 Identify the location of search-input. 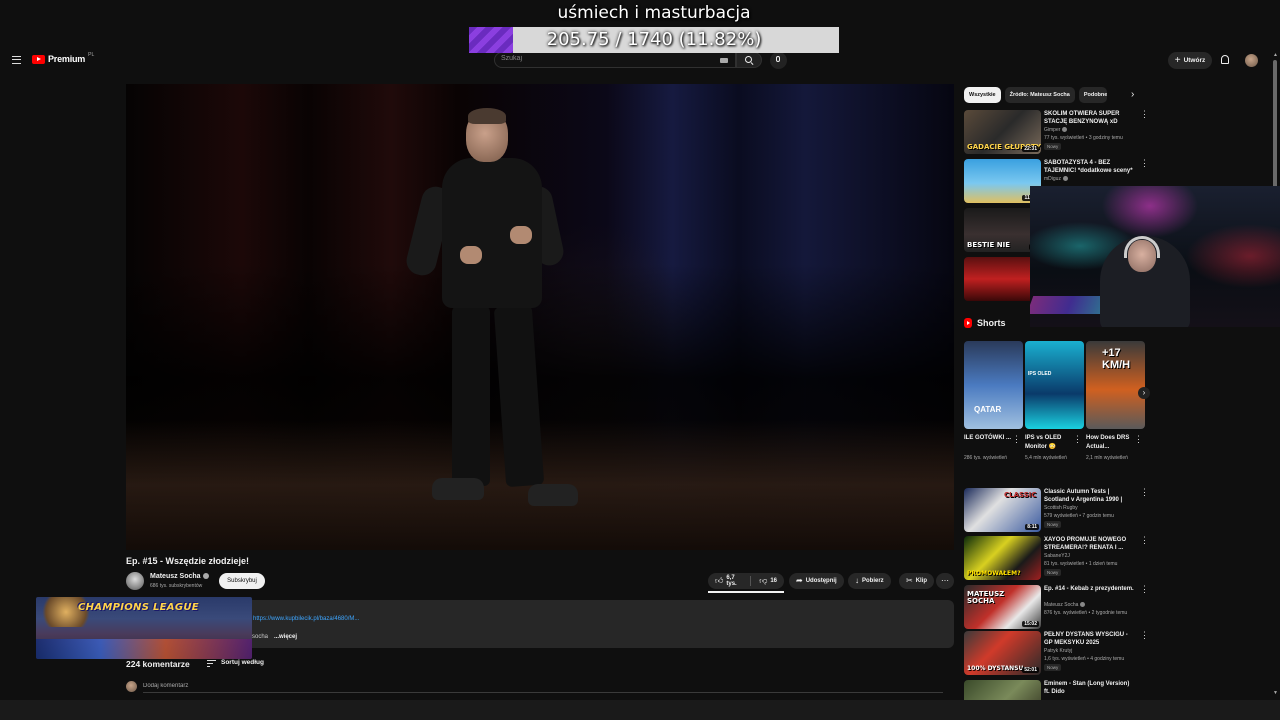
(601, 58).